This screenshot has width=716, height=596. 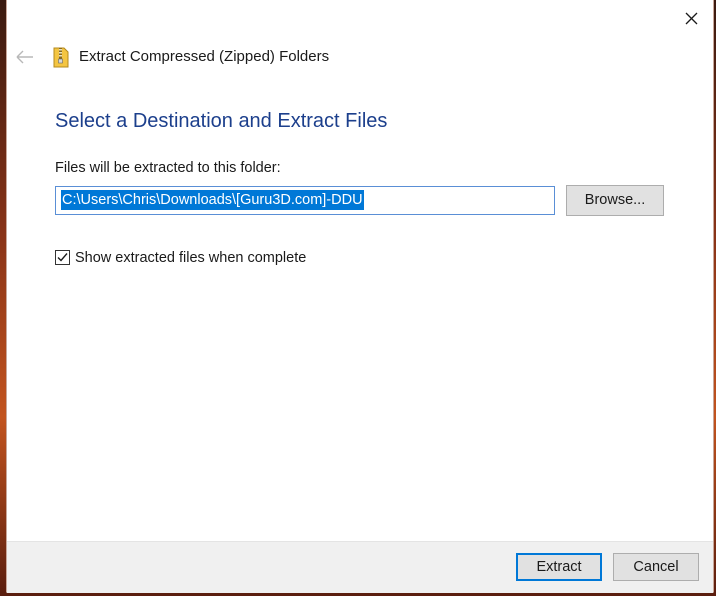 I want to click on checkmark-icon, so click(x=62, y=257).